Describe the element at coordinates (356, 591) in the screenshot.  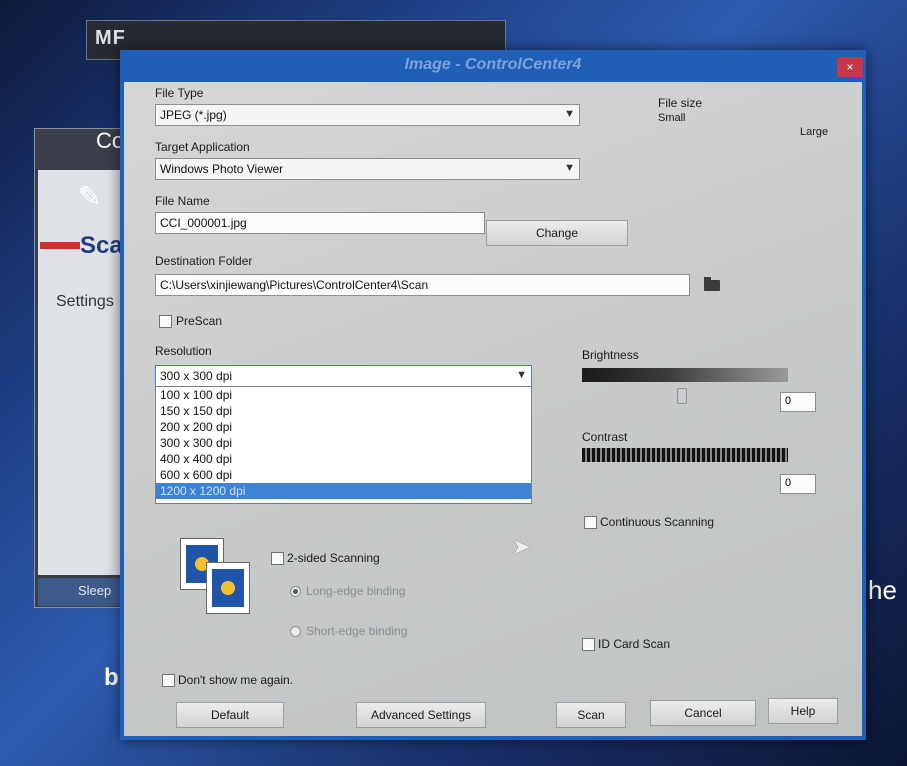
I see `long-edge-binding-label: Long-edge binding` at that location.